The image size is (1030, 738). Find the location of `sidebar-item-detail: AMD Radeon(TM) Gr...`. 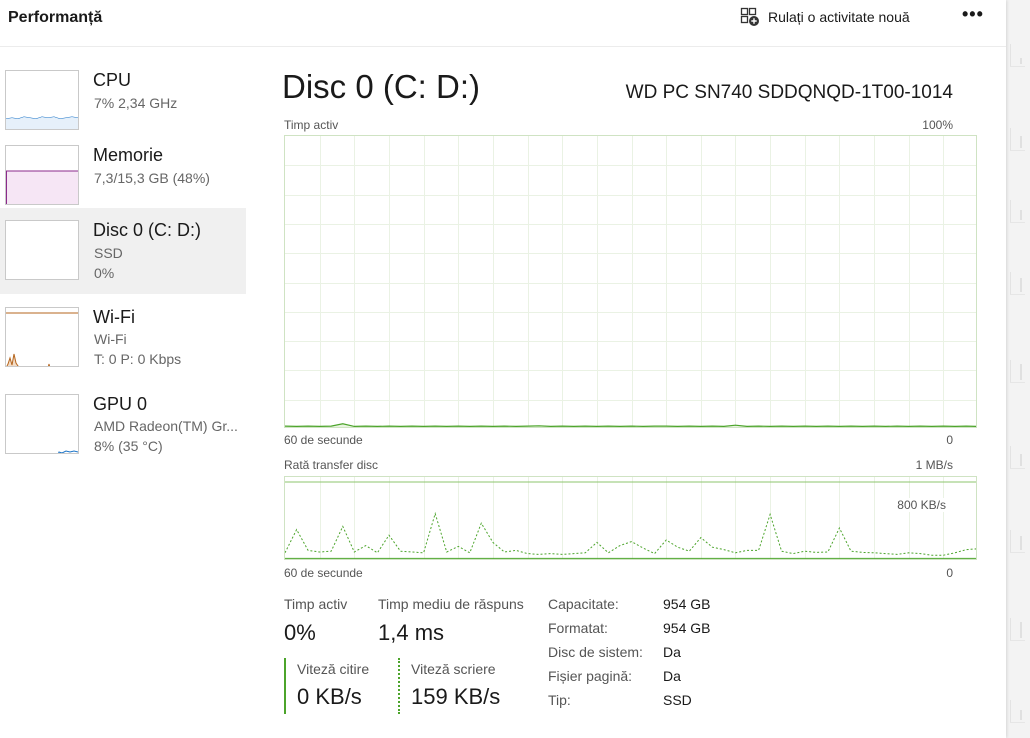

sidebar-item-detail: AMD Radeon(TM) Gr... is located at coordinates (166, 426).